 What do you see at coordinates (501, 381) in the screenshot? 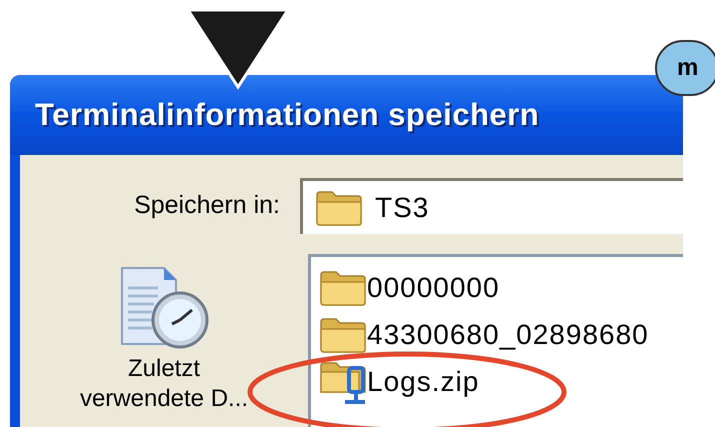
I see `file-item: Logs.zip` at bounding box center [501, 381].